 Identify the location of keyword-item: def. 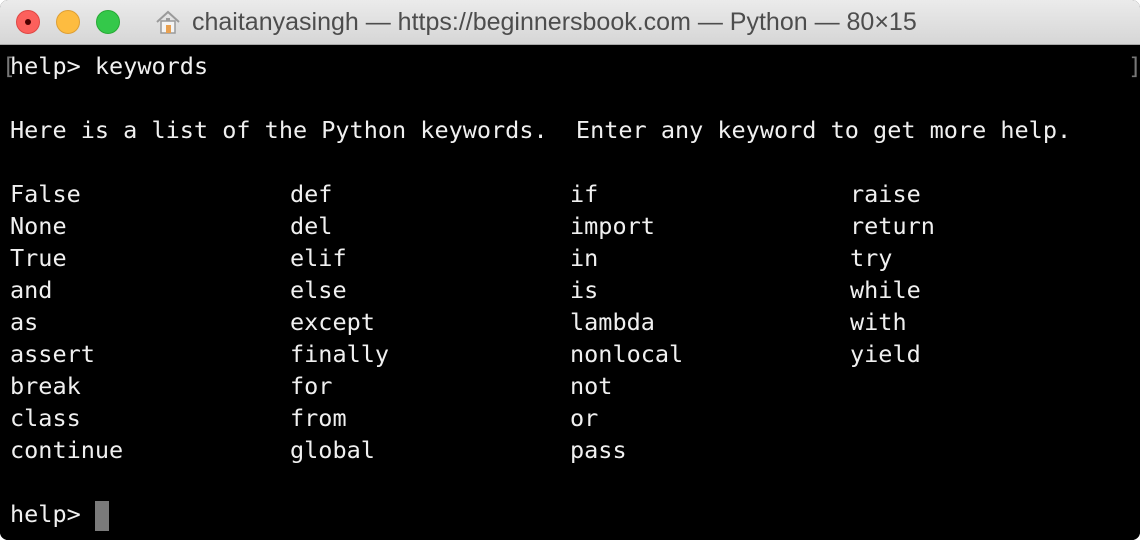
(311, 194).